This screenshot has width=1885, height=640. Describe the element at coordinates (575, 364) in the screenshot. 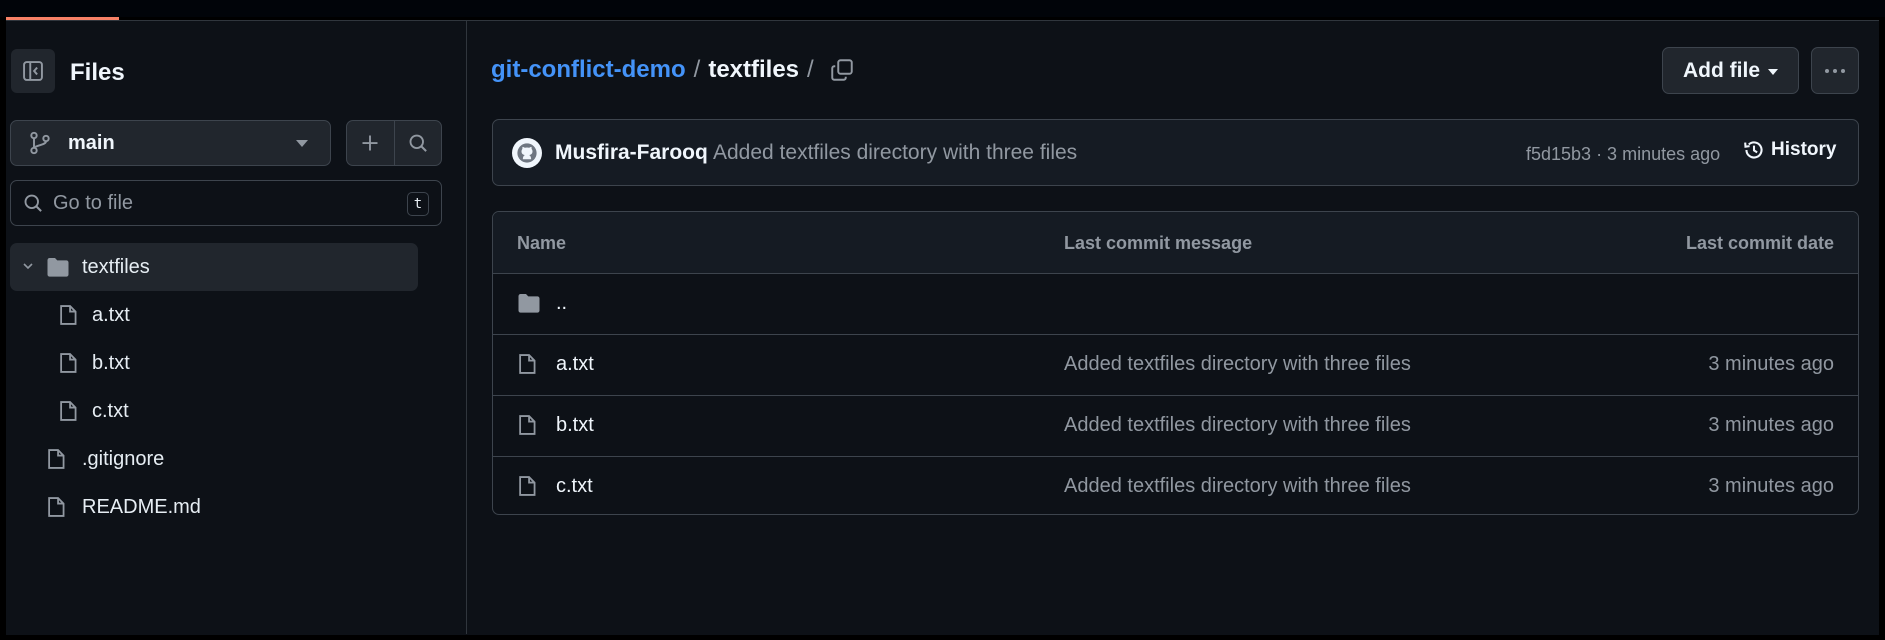

I see `file-name-link: a.txt` at that location.